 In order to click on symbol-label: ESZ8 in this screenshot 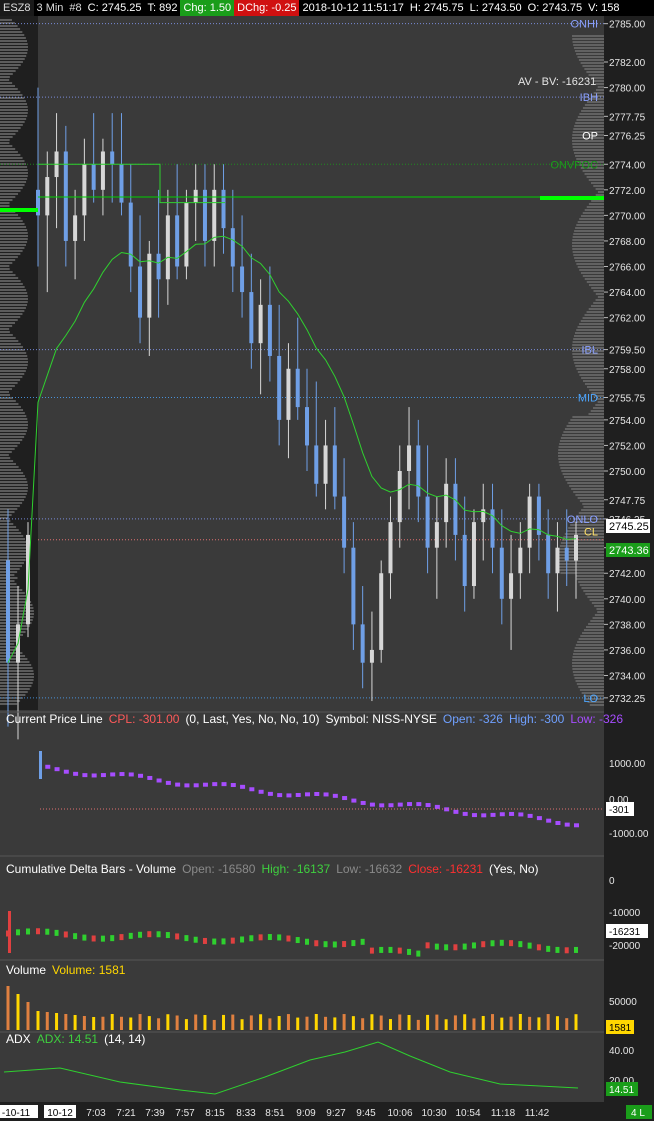, I will do `click(17, 8)`.